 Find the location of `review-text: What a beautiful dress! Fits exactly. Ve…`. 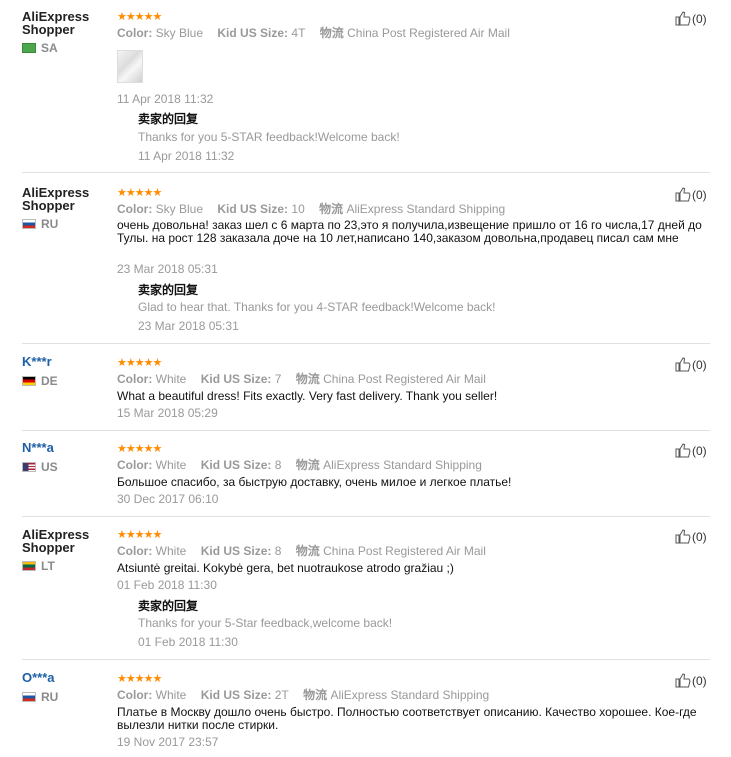

review-text: What a beautiful dress! Fits exactly. Ve… is located at coordinates (307, 396).